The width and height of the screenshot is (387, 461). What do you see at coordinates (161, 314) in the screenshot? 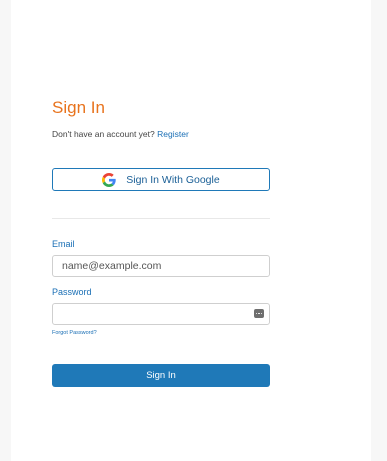
I see `password-field` at bounding box center [161, 314].